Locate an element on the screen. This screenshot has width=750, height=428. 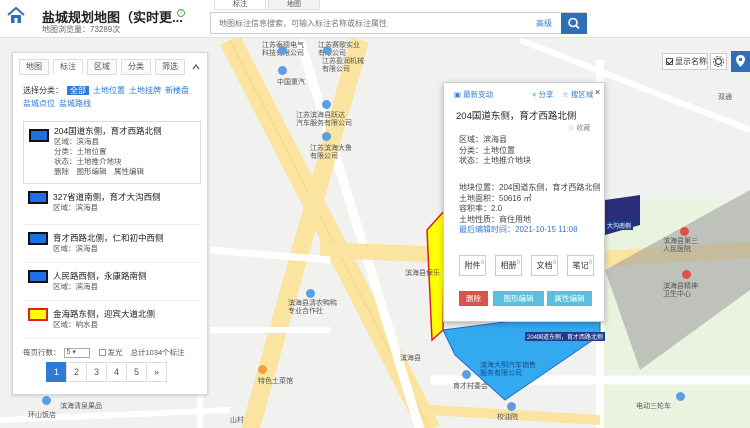
document-button: 文档 0 is located at coordinates (544, 265).